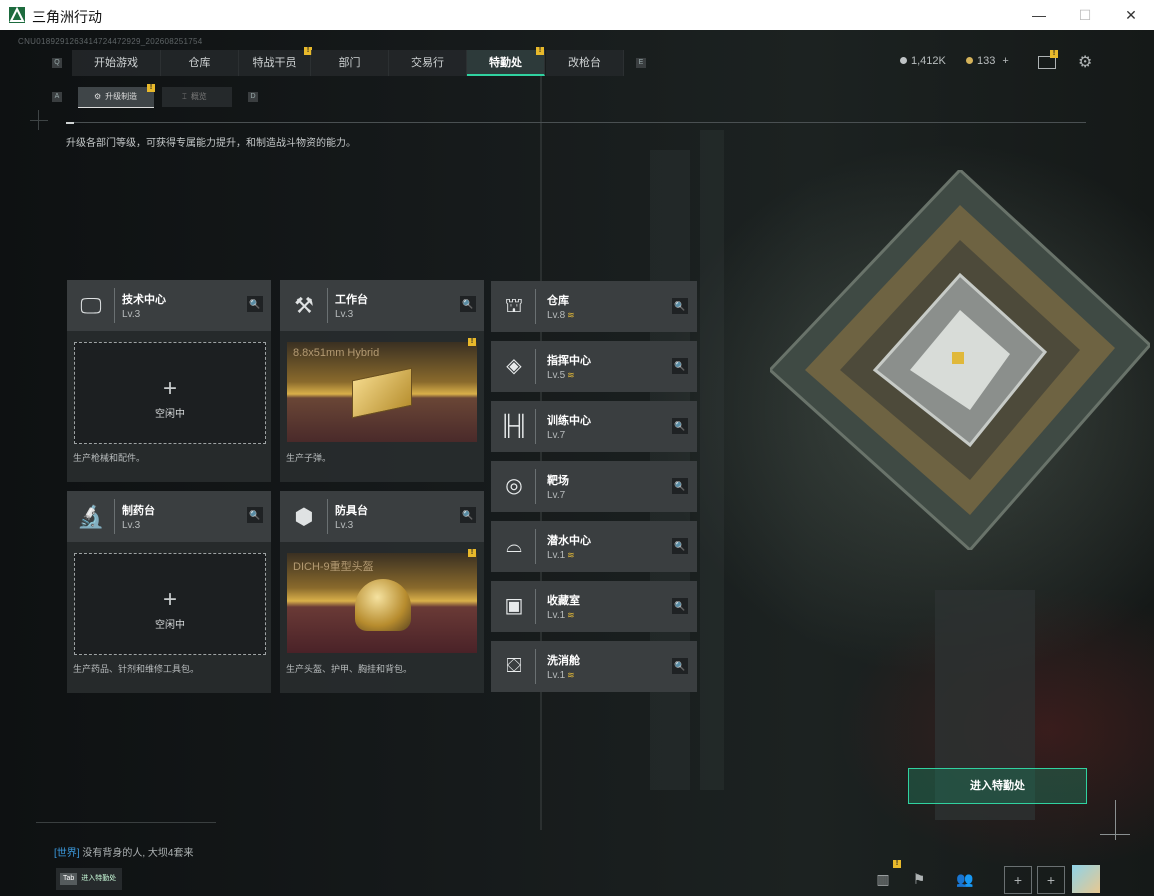  Describe the element at coordinates (89, 879) in the screenshot. I see `tab-key-hint: Tab 进入特勤处` at that location.